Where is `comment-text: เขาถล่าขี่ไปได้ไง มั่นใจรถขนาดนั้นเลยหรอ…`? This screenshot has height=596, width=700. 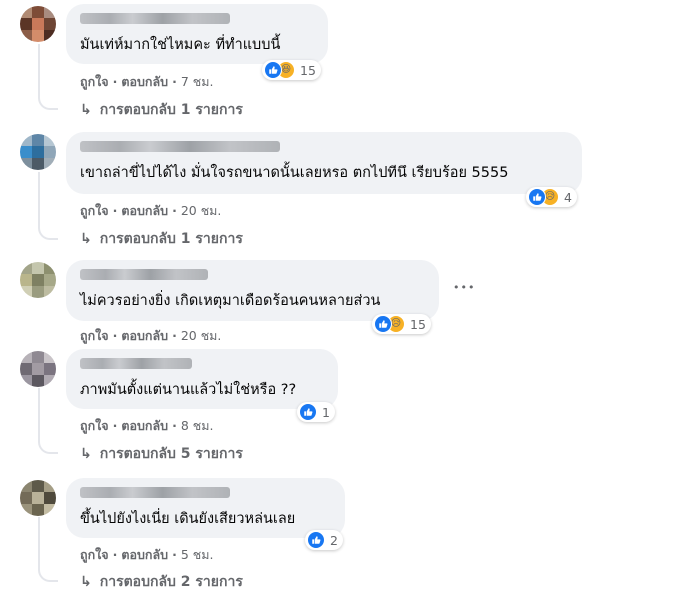
comment-text: เขาถล่าขี่ไปได้ไง มั่นใจรถขนาดนั้นเลยหรอ… is located at coordinates (294, 173).